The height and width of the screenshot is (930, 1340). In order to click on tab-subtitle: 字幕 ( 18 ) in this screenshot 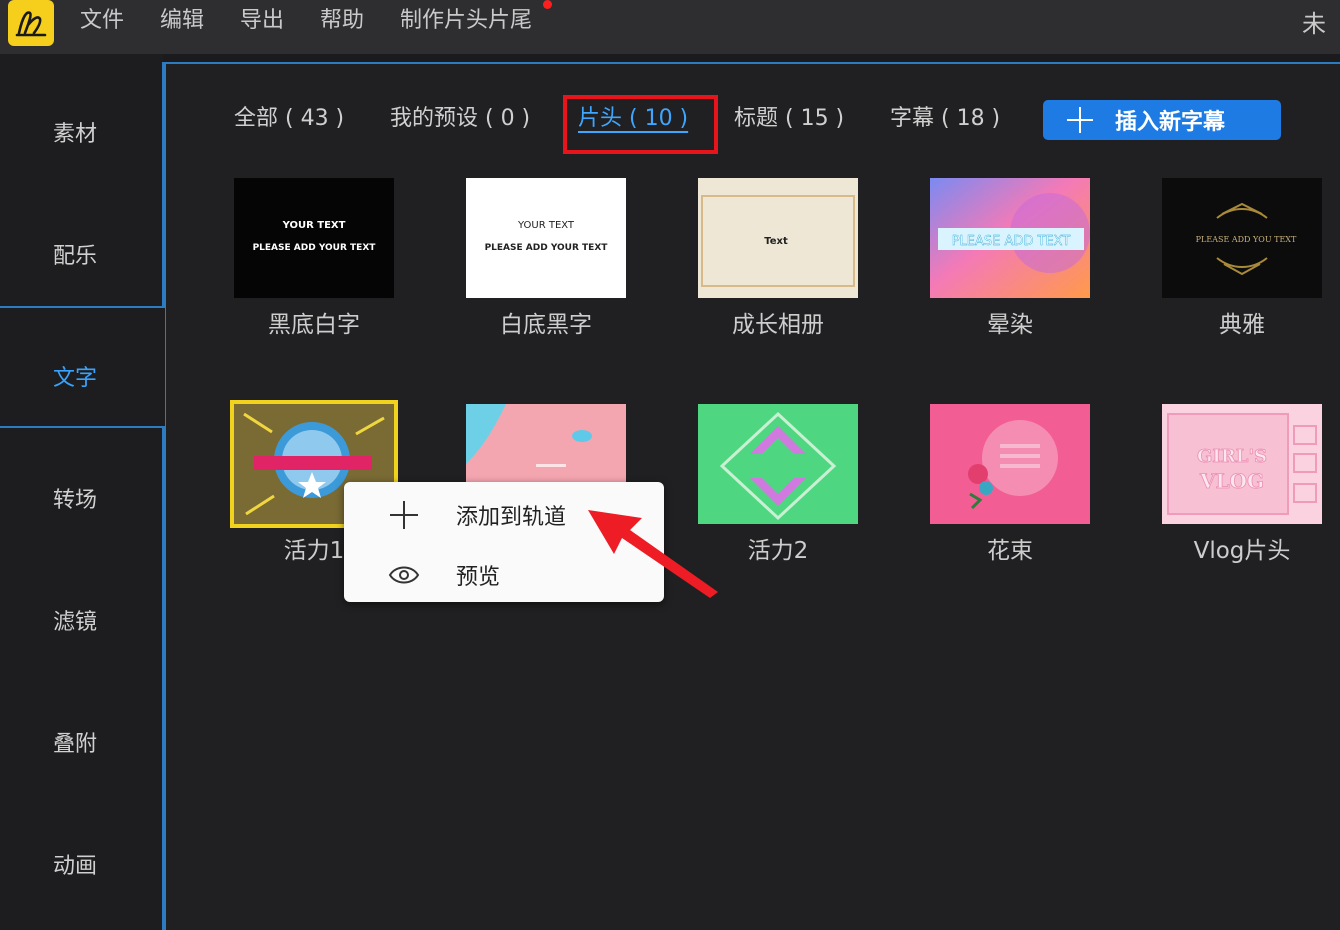, I will do `click(945, 119)`.